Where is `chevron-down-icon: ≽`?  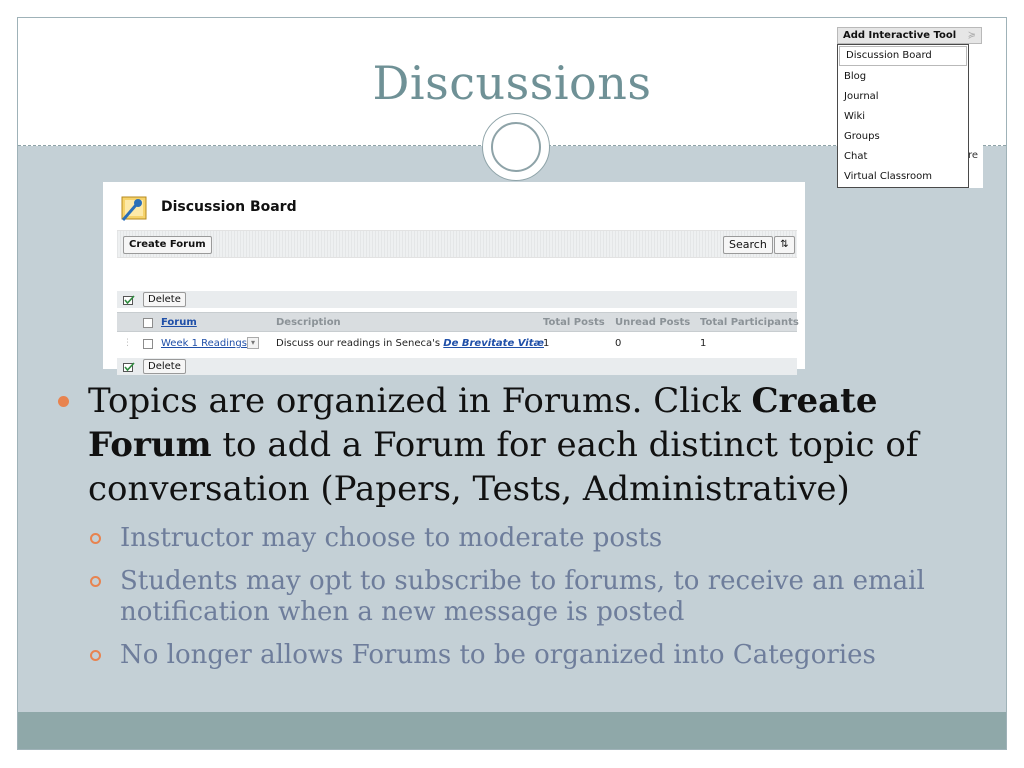
chevron-down-icon: ≽ is located at coordinates (972, 35).